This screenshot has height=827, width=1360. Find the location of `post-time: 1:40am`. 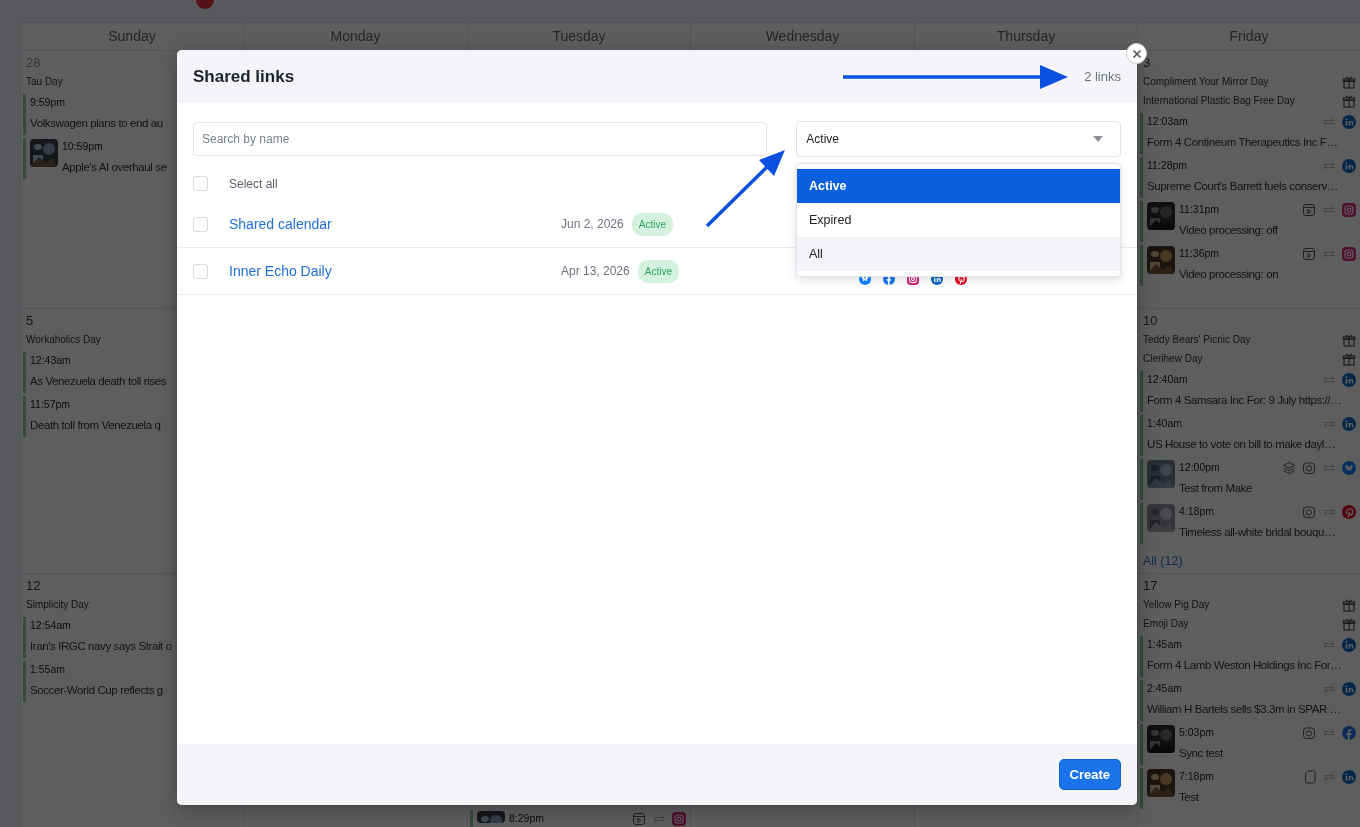

post-time: 1:40am is located at coordinates (1165, 423).